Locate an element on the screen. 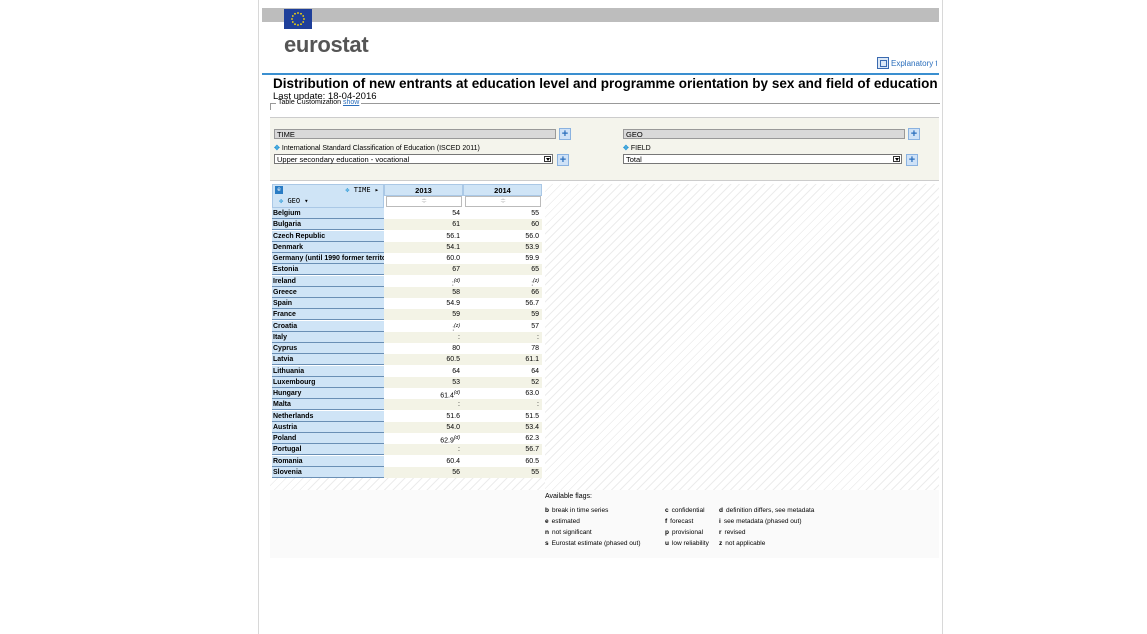 Image resolution: width=1147 pixels, height=634 pixels. document-icon is located at coordinates (883, 63).